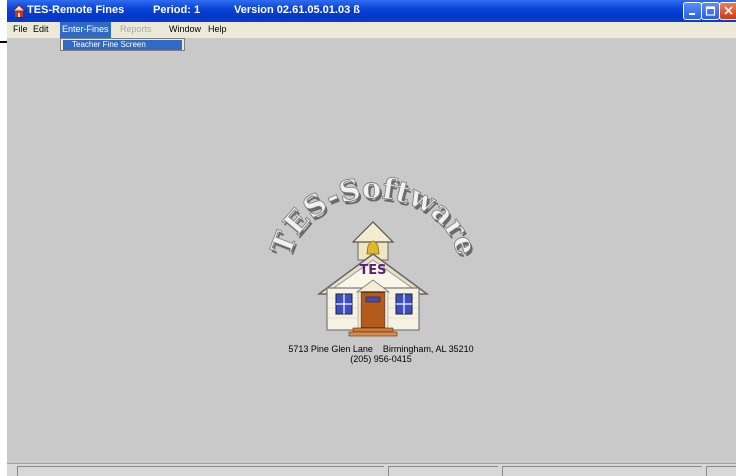  What do you see at coordinates (19, 10) in the screenshot?
I see `schoolhouse-icon` at bounding box center [19, 10].